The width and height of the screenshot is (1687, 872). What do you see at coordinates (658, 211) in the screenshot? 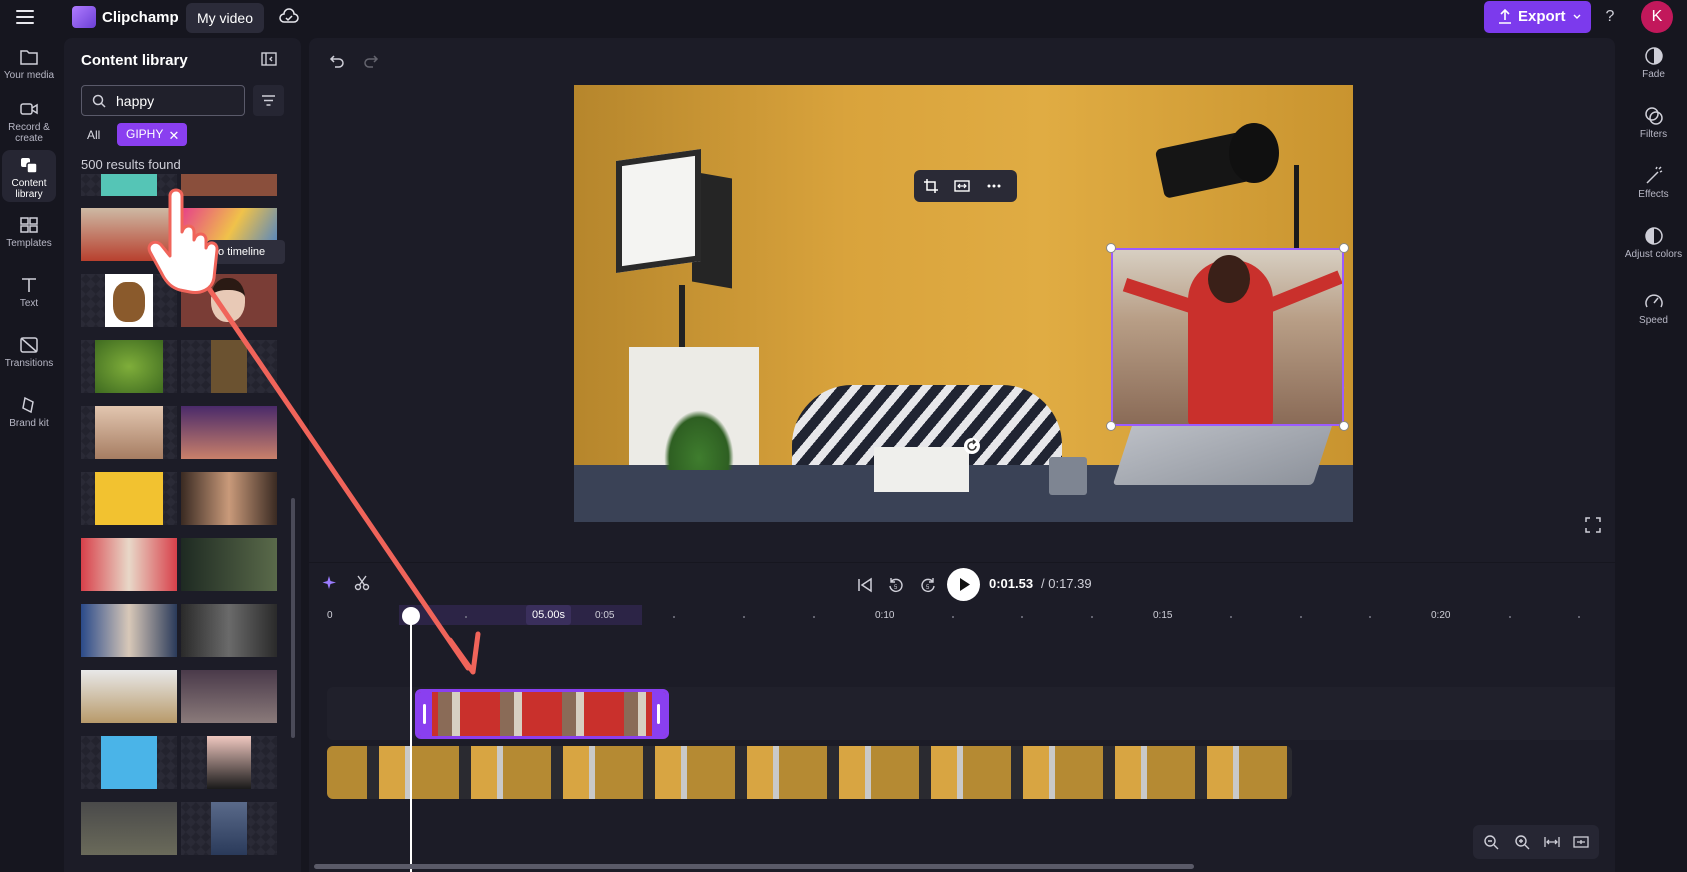
I see `studio-light` at bounding box center [658, 211].